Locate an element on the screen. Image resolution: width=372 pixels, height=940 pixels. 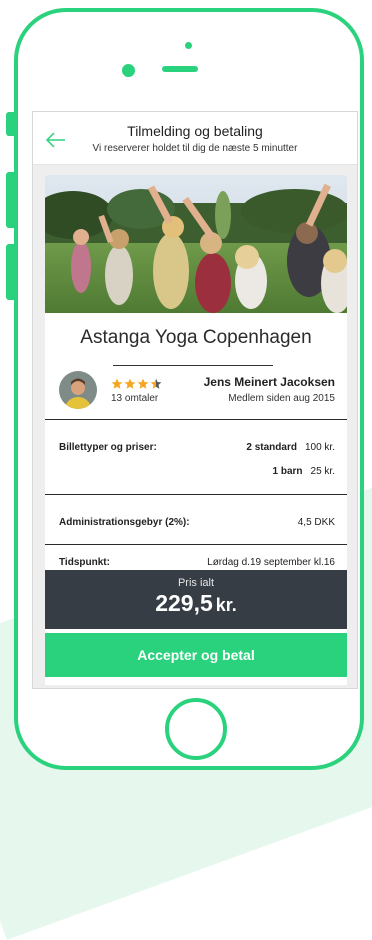
accept-and-pay-button: Accepter og betal is located at coordinates (196, 655).